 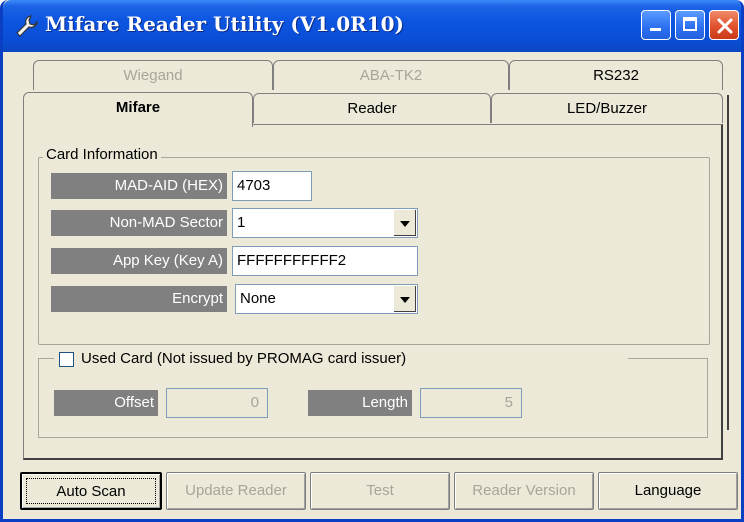 I want to click on window-title: Mifare Reader Utility (V1.0R10), so click(x=225, y=24).